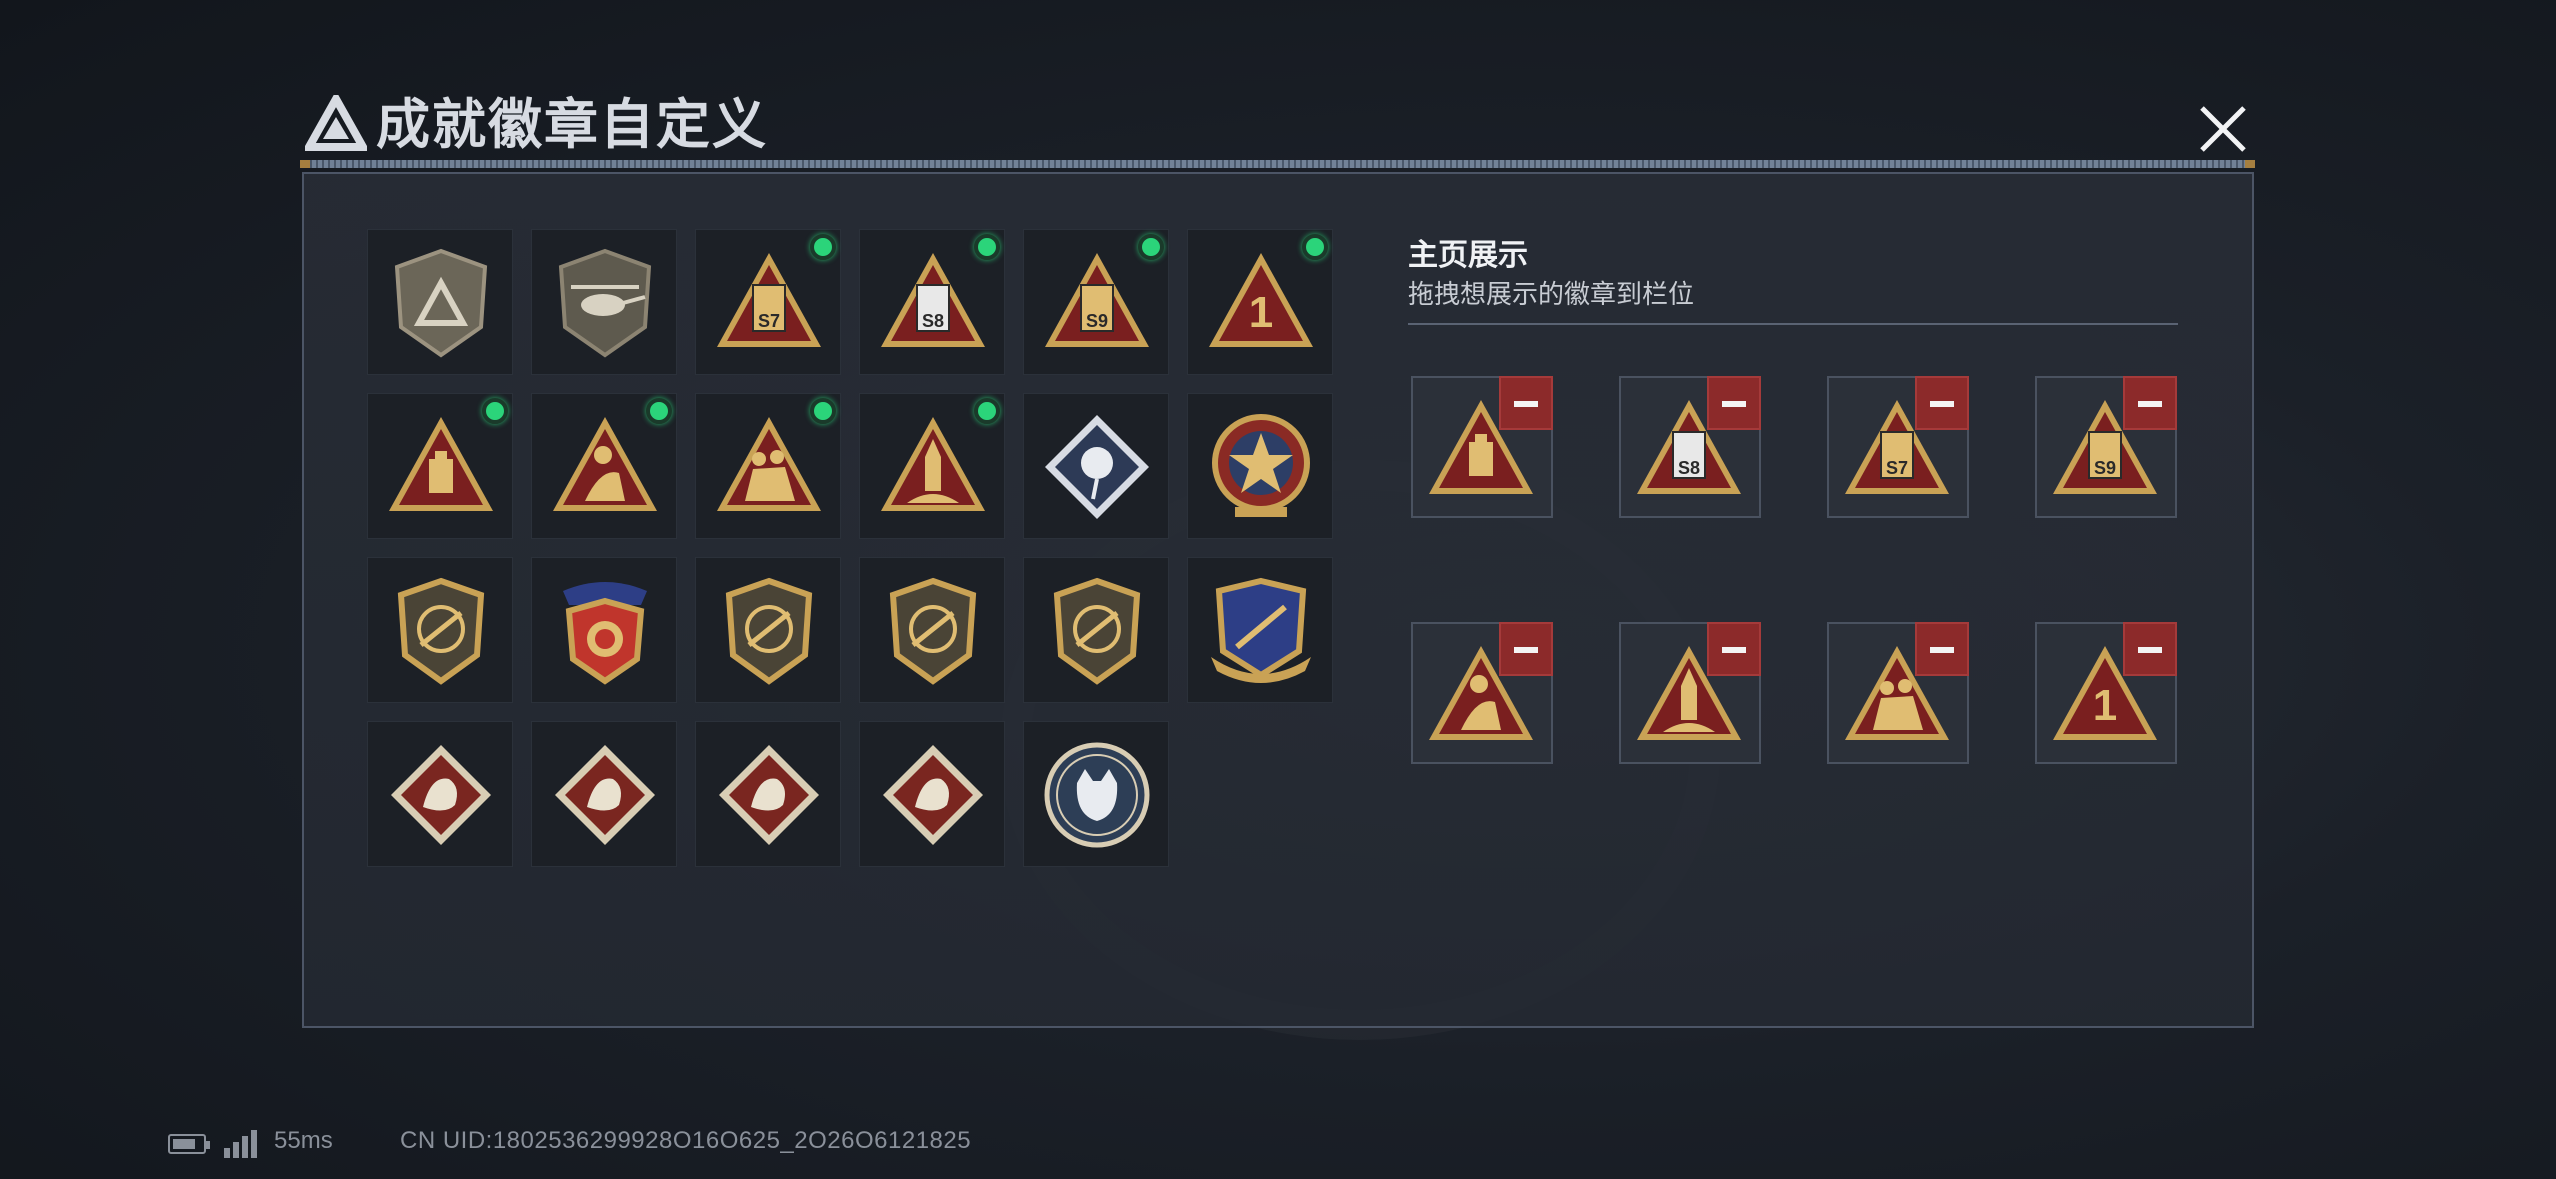 This screenshot has width=2556, height=1179. Describe the element at coordinates (686, 1140) in the screenshot. I see `uid-text: CN UID:1802536299928O16O625_2O26O6121825` at that location.